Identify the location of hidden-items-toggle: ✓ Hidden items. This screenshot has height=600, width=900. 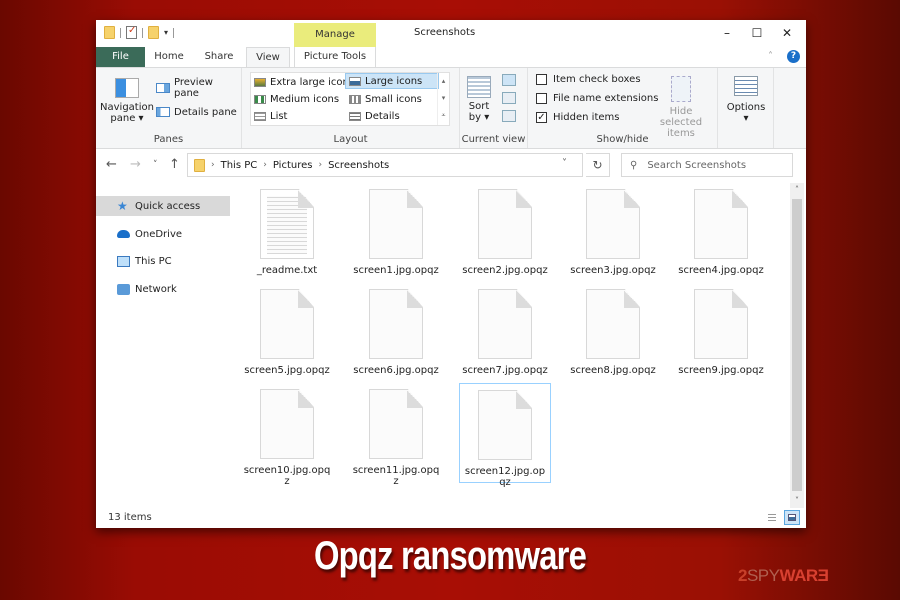
(577, 117).